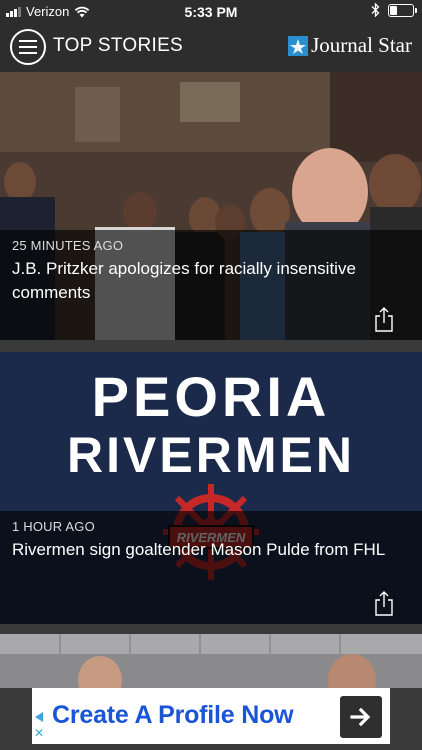 This screenshot has width=422, height=750. I want to click on story-timestamp: 1 HOUR AGO, so click(53, 526).